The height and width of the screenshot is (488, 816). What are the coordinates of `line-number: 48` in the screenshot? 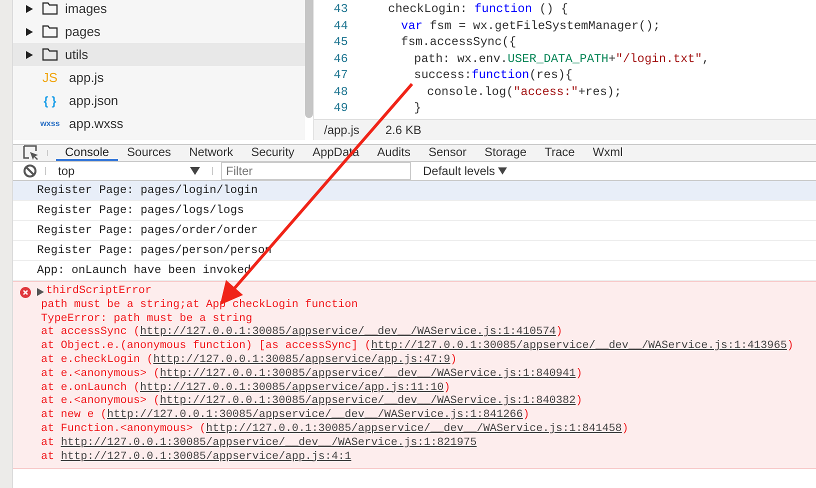 It's located at (340, 91).